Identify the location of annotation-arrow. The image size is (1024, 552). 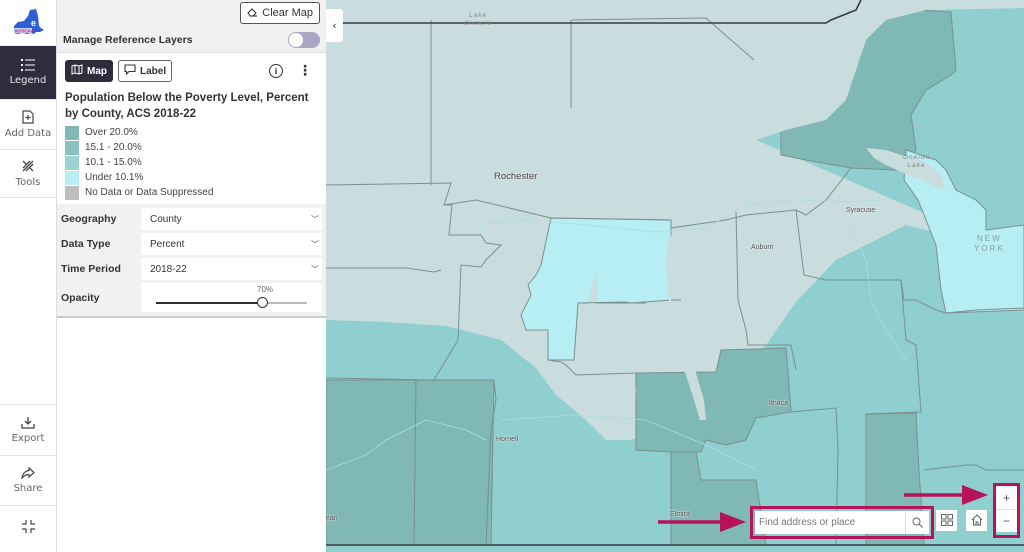
(946, 495).